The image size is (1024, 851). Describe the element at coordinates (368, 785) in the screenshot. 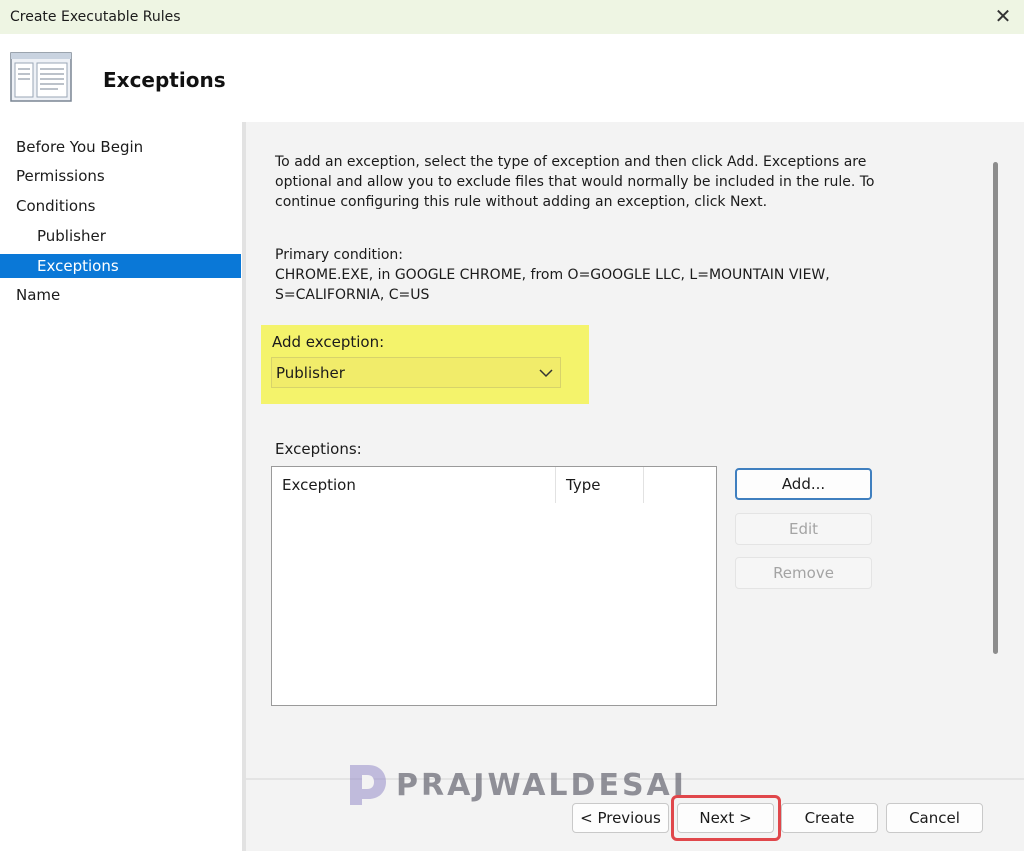

I see `watermark-logo-icon` at that location.